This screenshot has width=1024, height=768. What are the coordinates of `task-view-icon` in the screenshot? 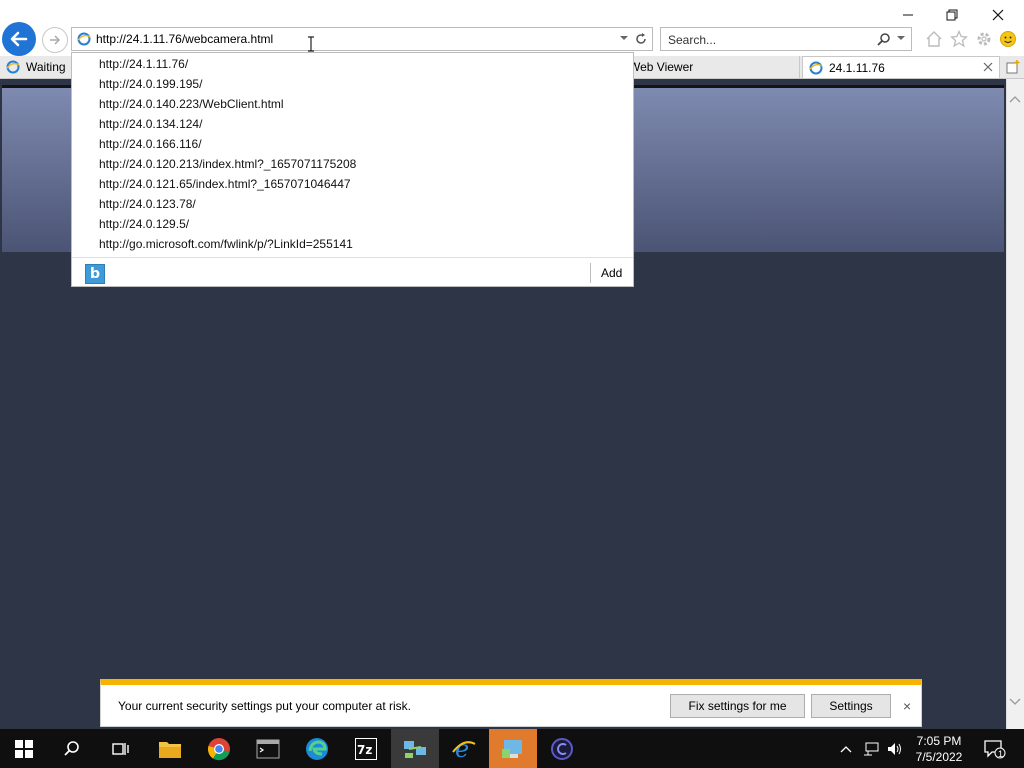 It's located at (120, 748).